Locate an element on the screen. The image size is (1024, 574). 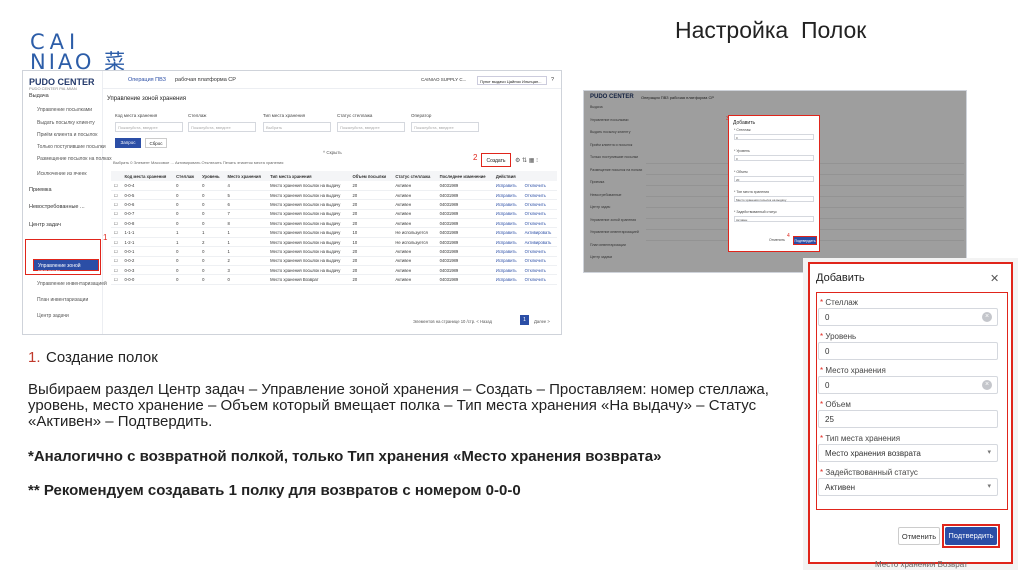
filter-input-rack: Пожалуйста, введите is located at coordinates (222, 127).